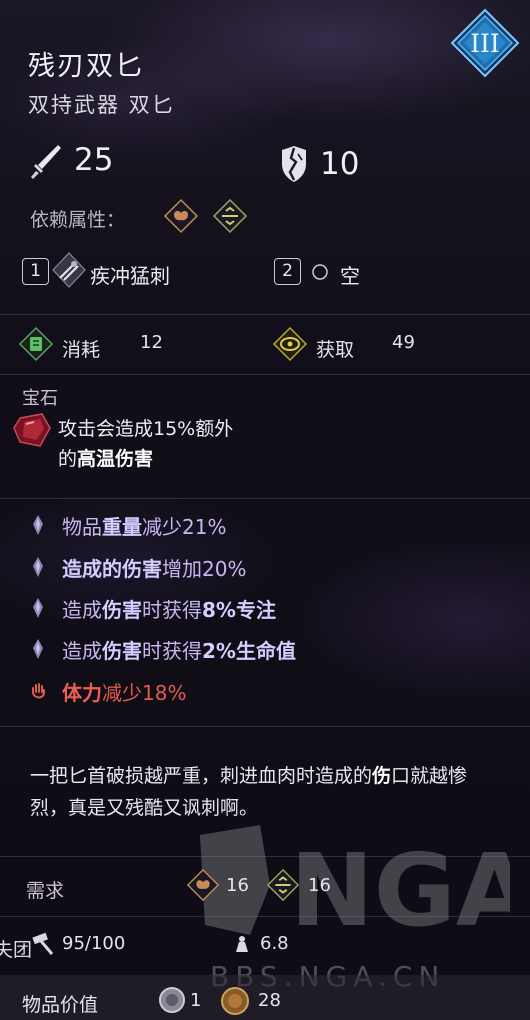 This screenshot has width=530, height=1020. I want to click on modifier-text: 造成的伤害增加20%, so click(154, 568).